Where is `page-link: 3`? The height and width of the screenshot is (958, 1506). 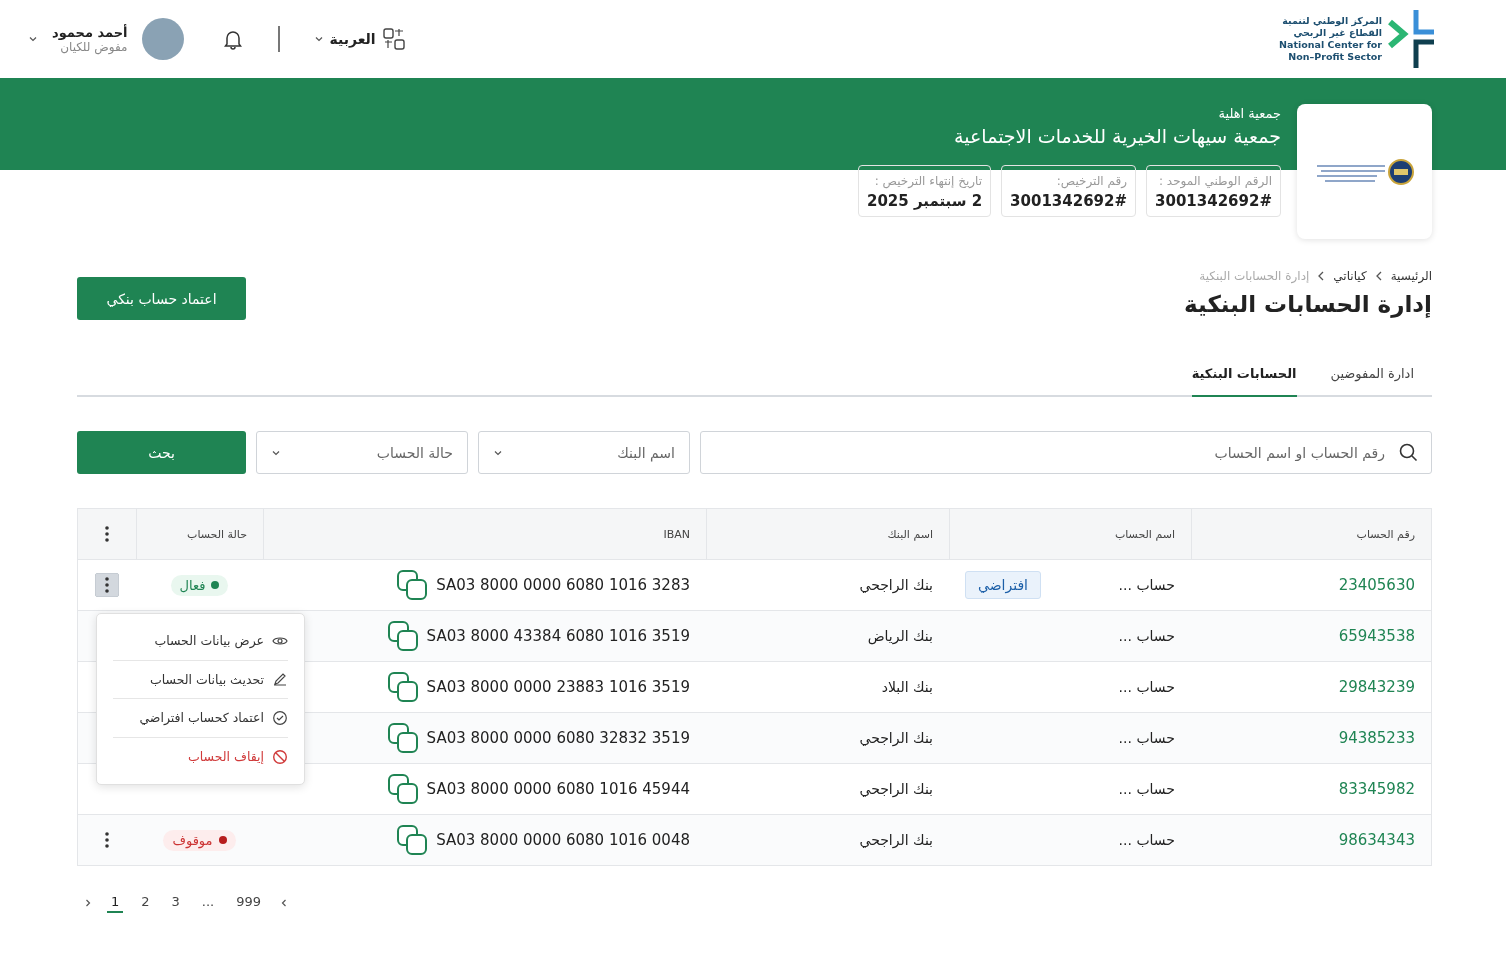 page-link: 3 is located at coordinates (175, 902).